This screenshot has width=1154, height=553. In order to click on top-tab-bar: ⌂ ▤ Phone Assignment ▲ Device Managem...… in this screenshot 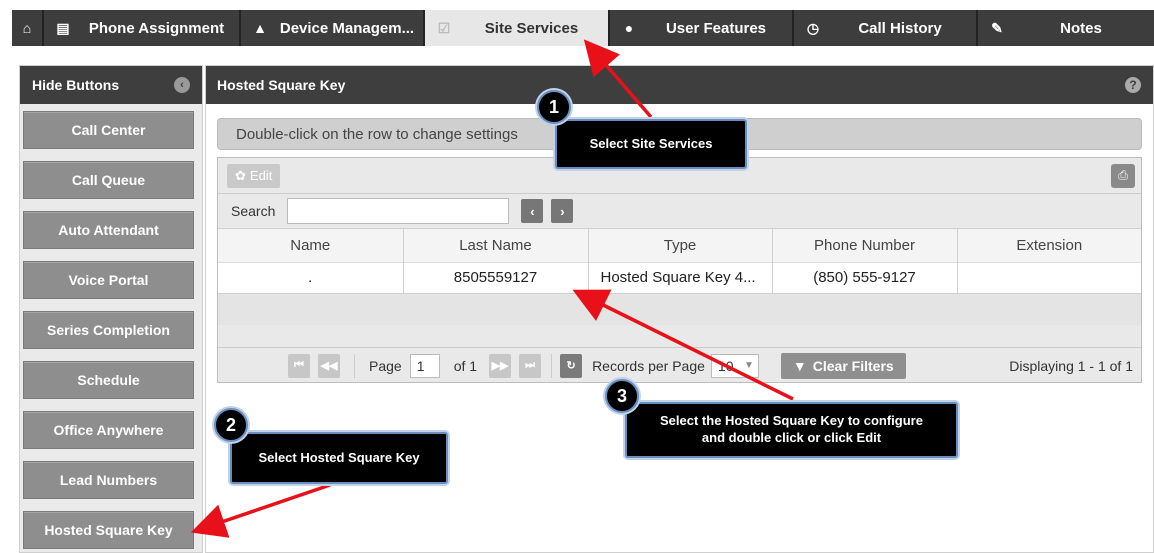, I will do `click(583, 28)`.